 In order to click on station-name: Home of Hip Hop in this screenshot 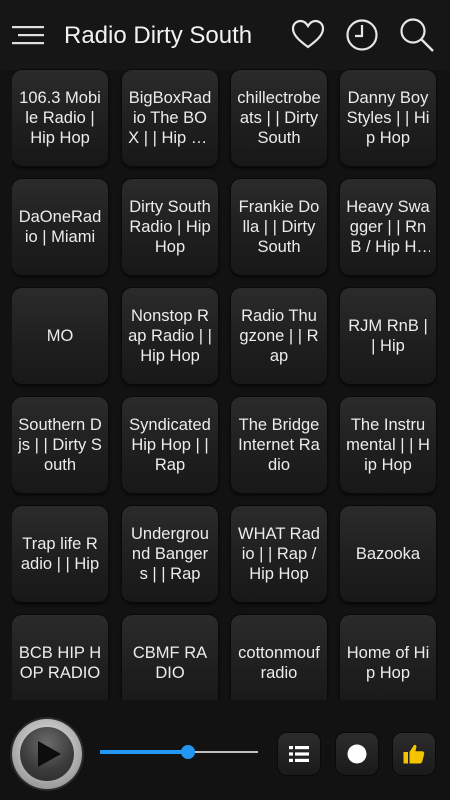, I will do `click(388, 663)`.